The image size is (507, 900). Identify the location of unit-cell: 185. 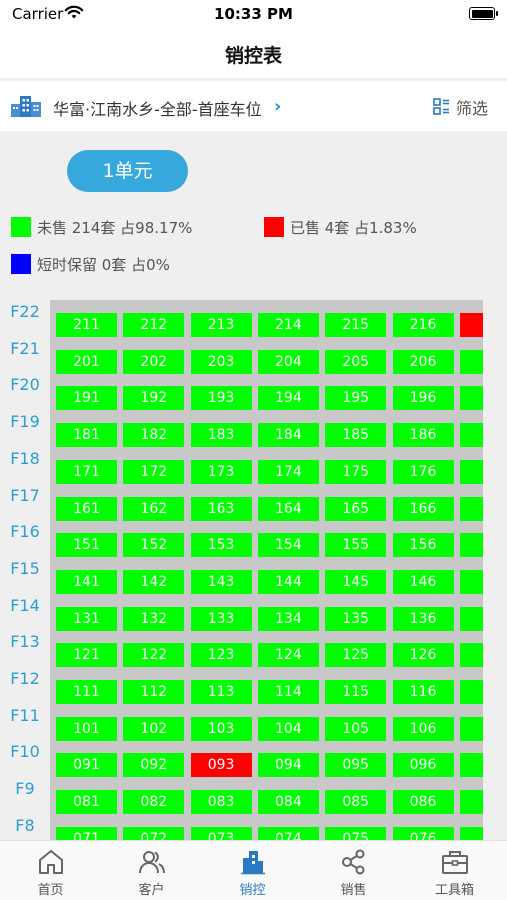
(356, 435).